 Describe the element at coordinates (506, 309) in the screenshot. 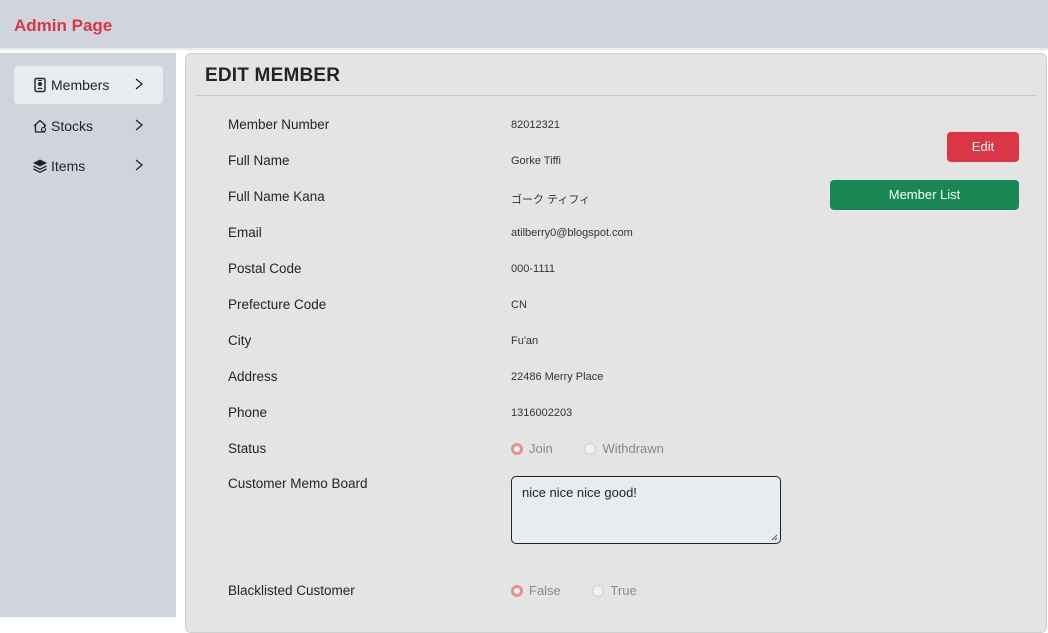

I see `prefecture-code-row: Prefecture Code CN` at that location.